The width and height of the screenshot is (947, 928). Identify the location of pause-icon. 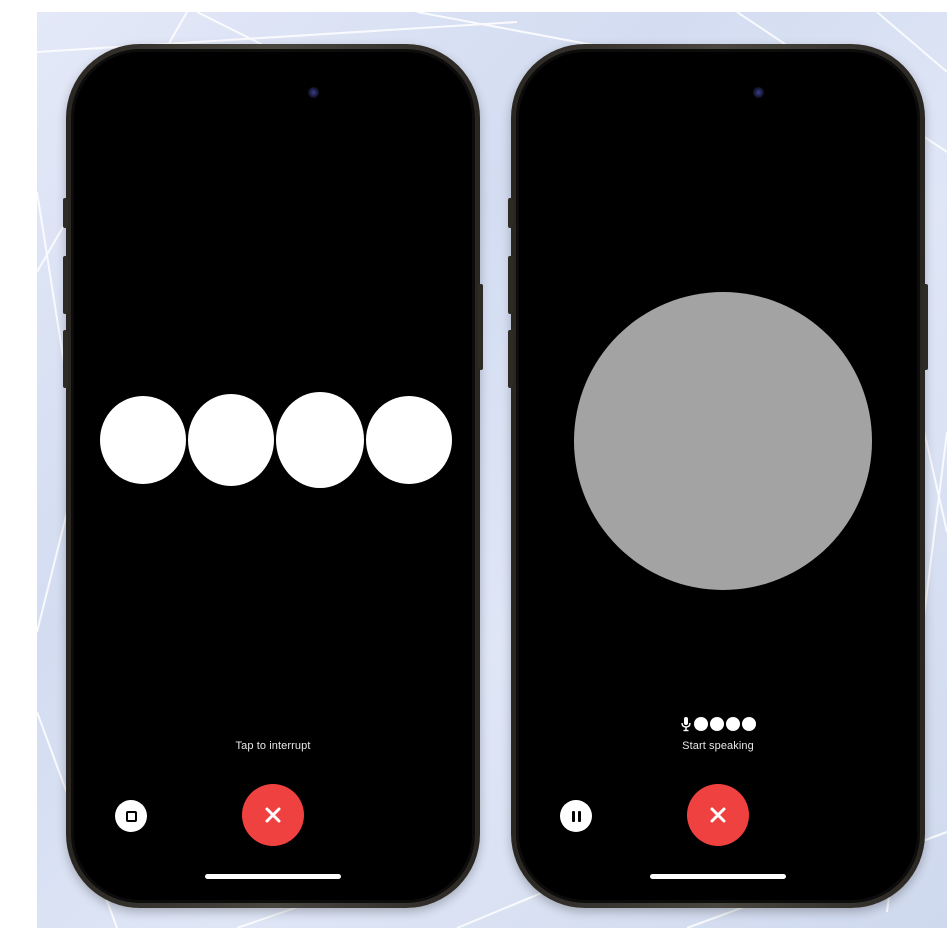
(576, 816).